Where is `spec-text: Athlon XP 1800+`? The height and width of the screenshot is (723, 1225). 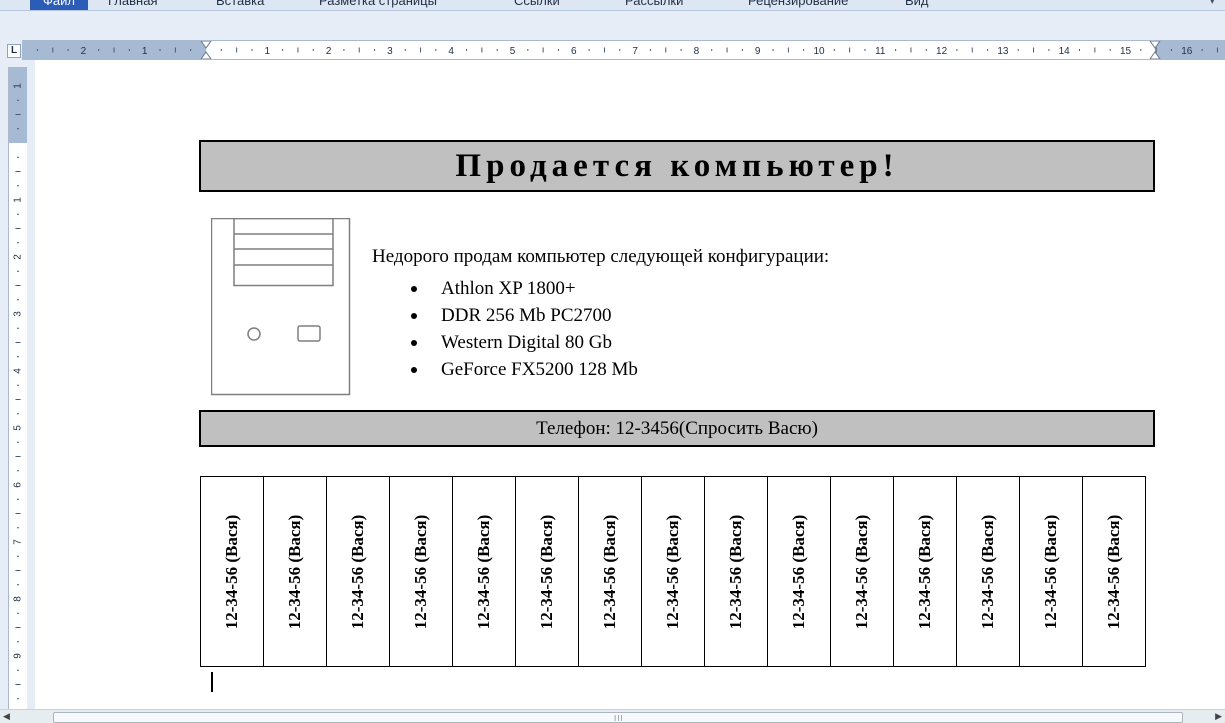 spec-text: Athlon XP 1800+ is located at coordinates (508, 288).